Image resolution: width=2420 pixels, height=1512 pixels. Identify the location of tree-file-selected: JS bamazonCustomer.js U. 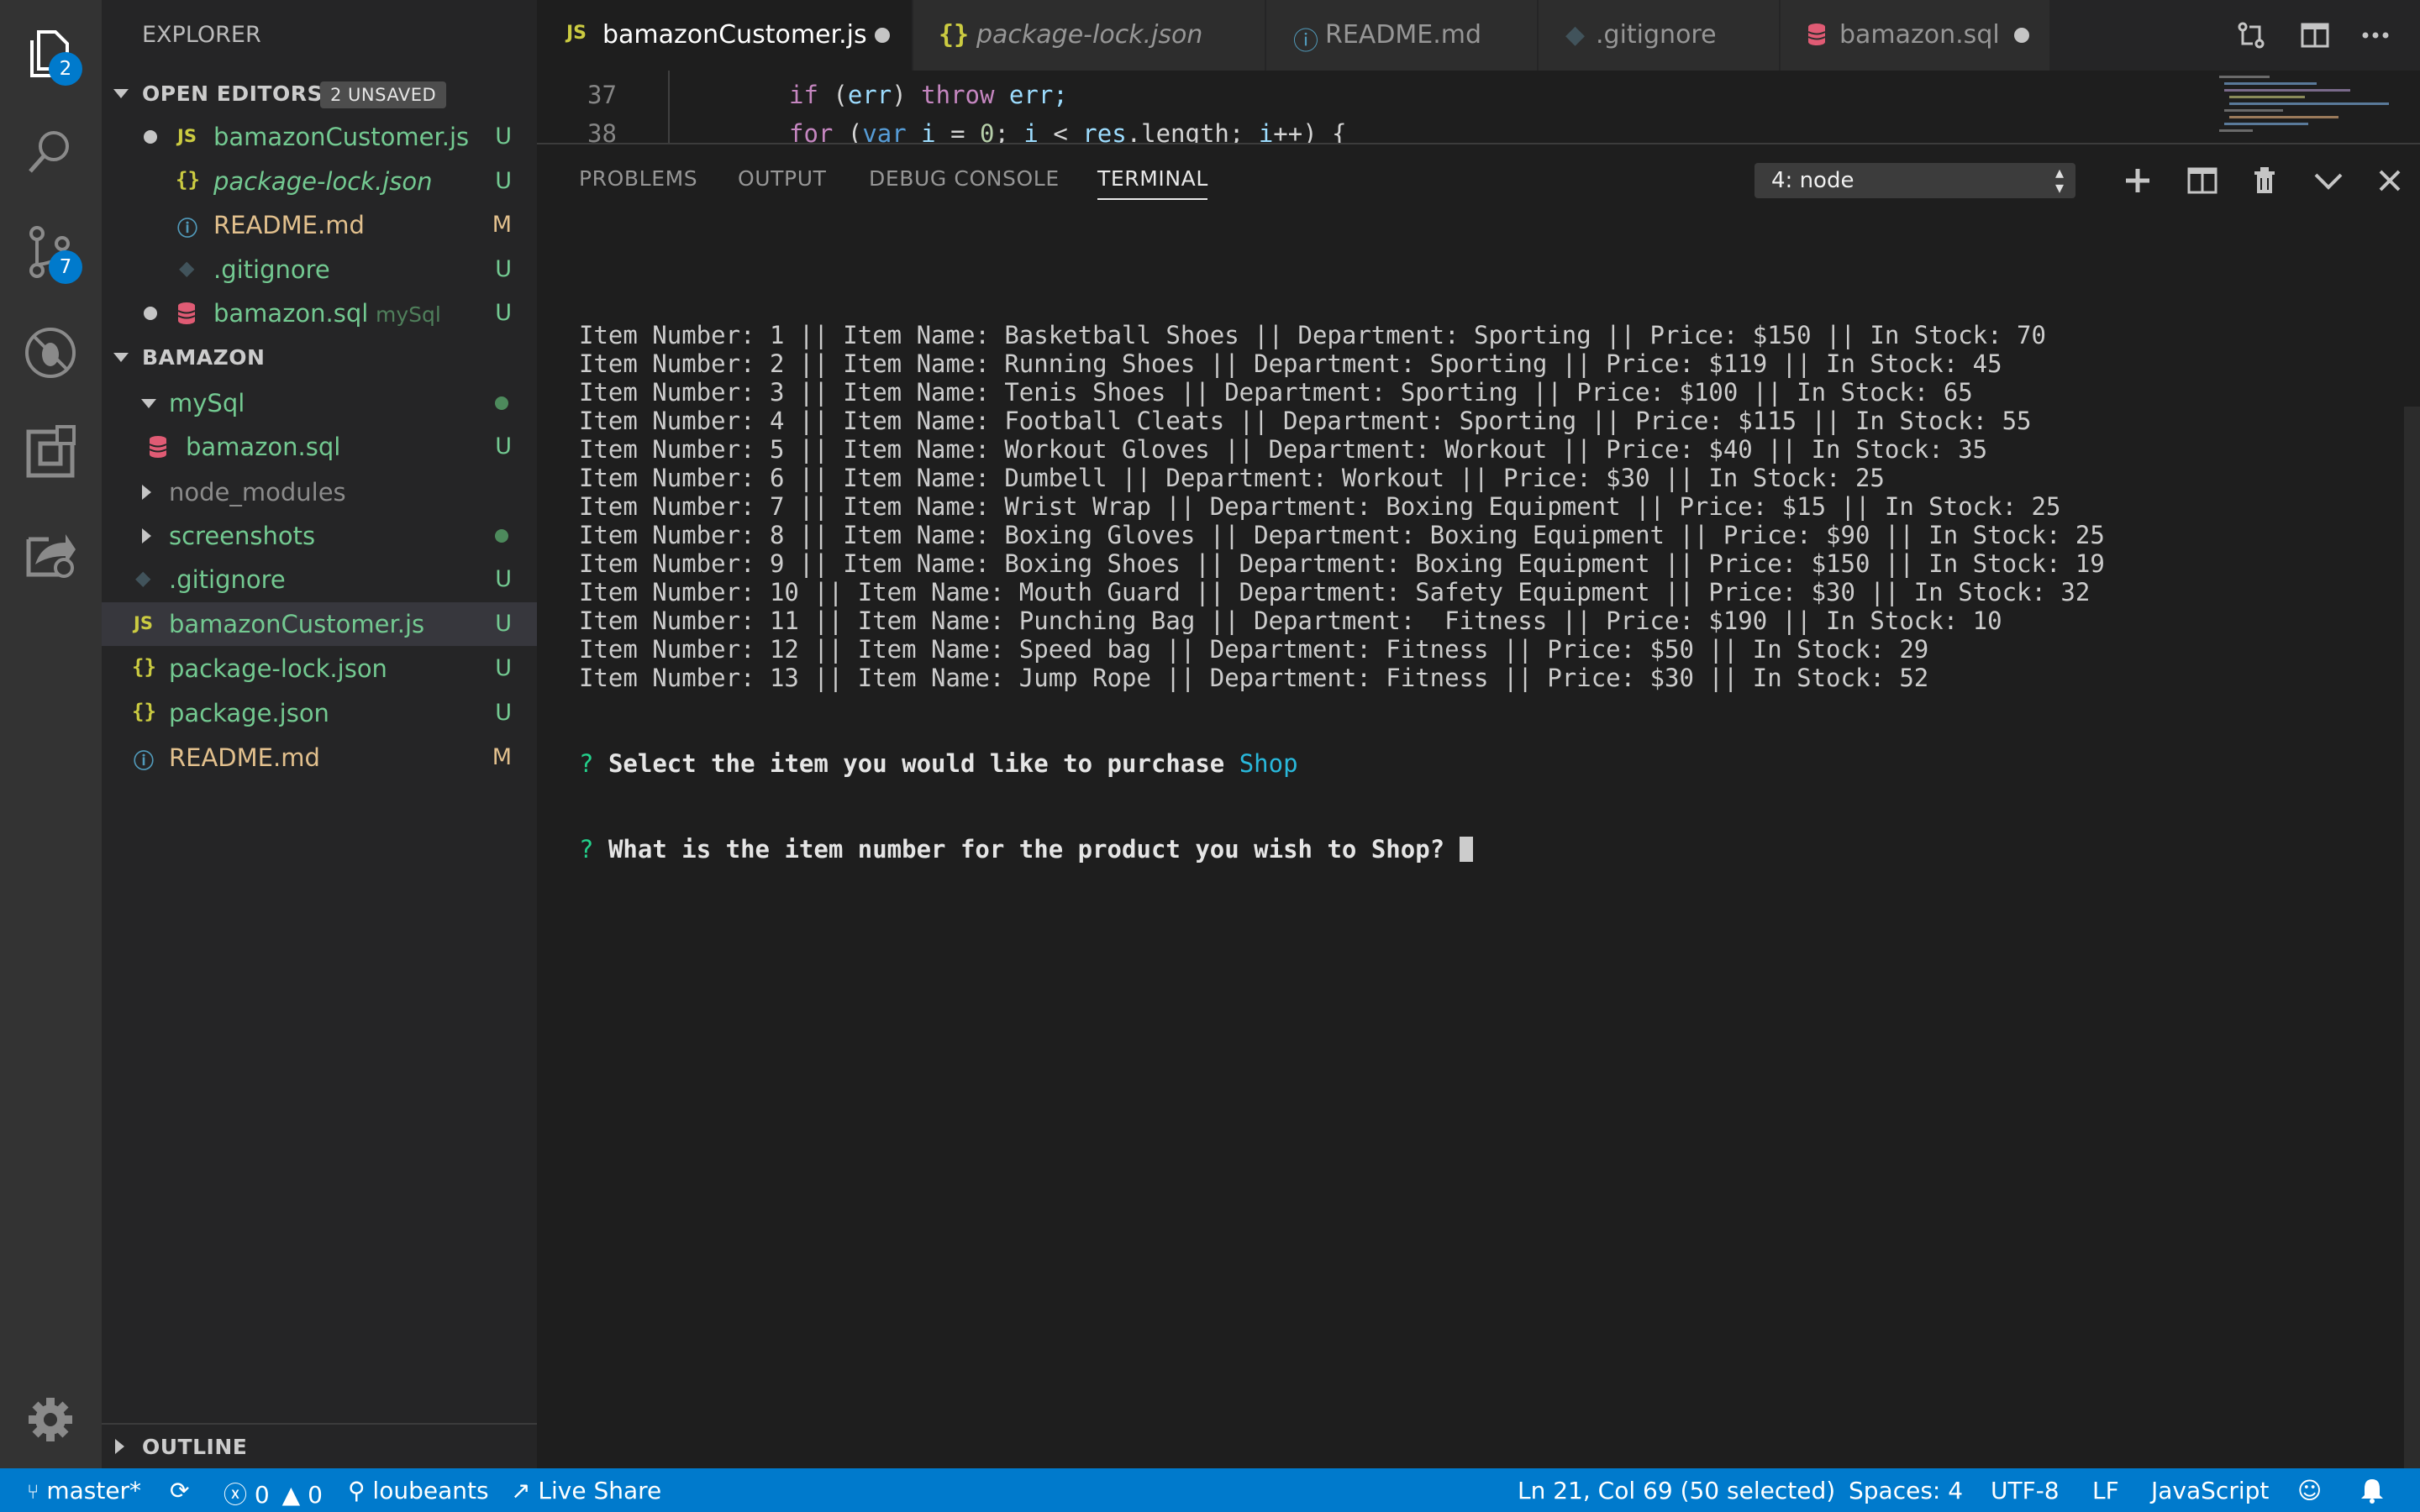
(319, 624).